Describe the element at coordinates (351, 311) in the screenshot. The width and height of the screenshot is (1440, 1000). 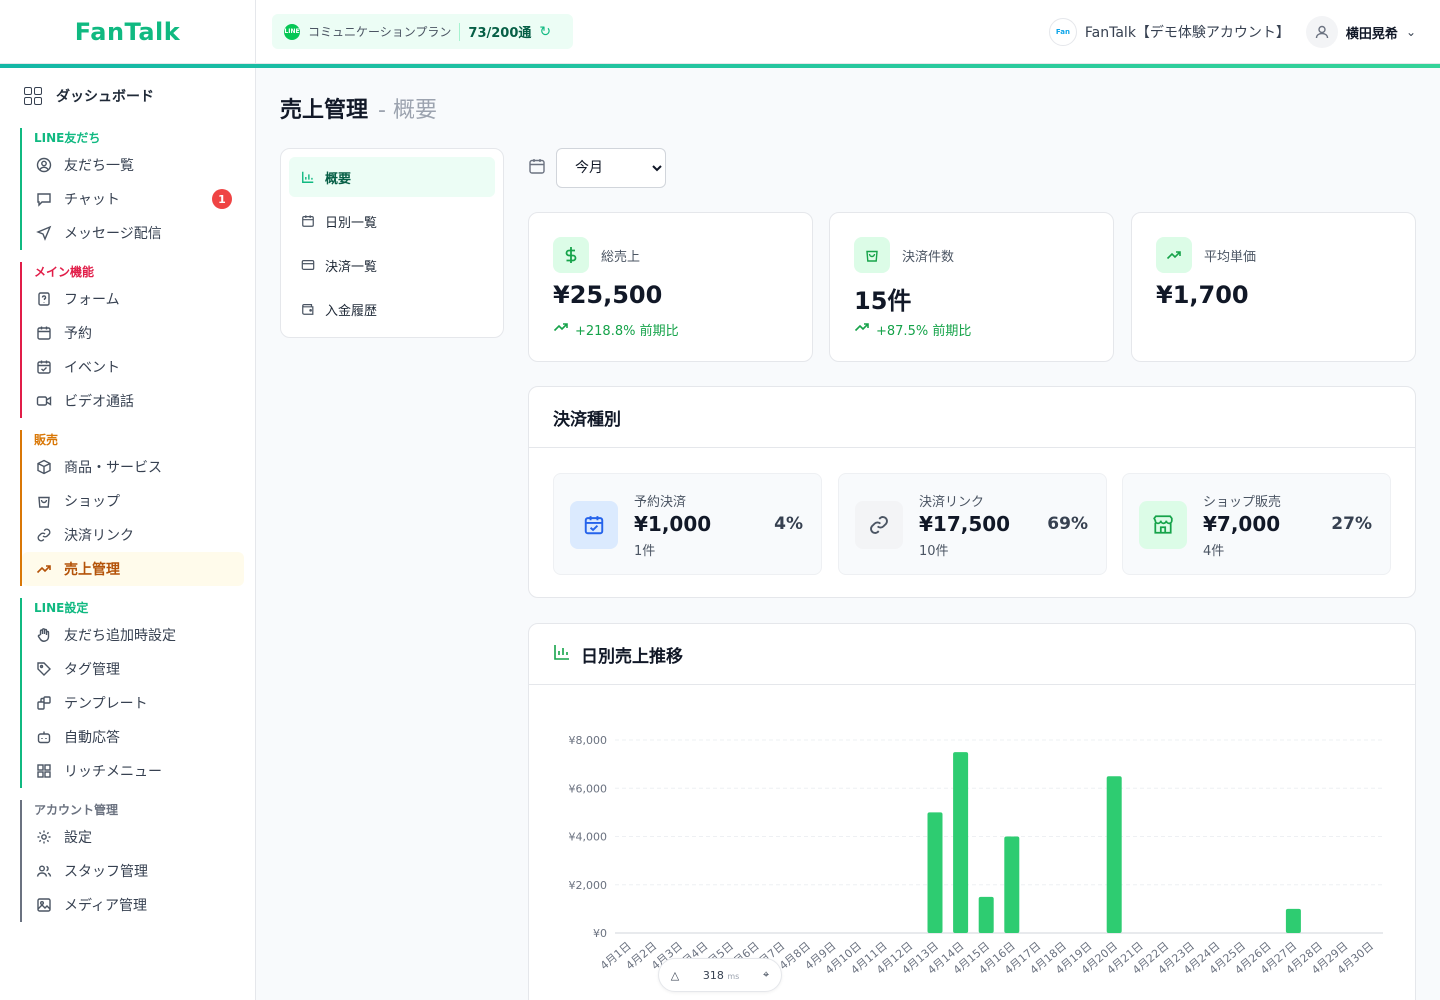
I see `subnav-label: 入金履歴` at that location.